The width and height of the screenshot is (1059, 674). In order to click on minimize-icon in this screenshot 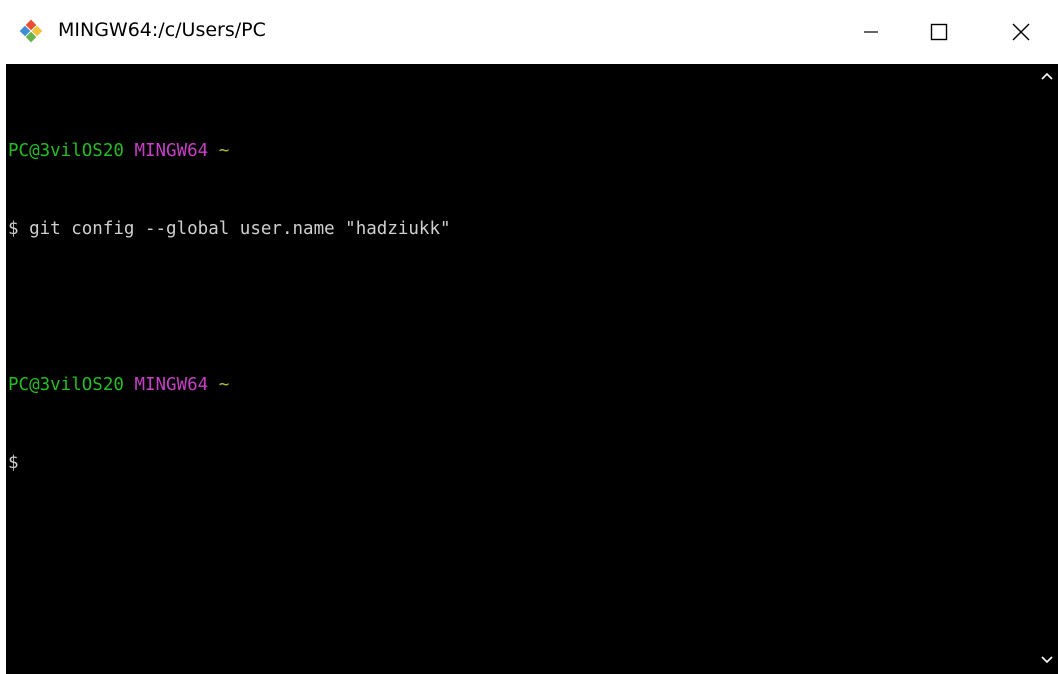, I will do `click(871, 32)`.